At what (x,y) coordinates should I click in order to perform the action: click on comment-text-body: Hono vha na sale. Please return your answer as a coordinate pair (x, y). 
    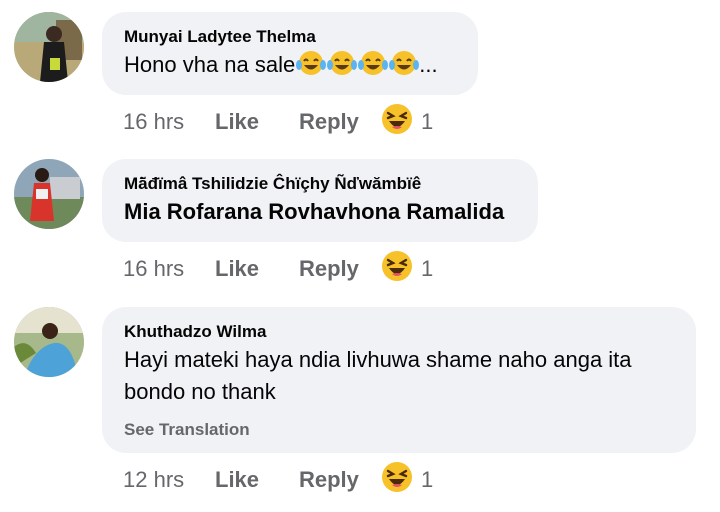
    Looking at the image, I should click on (210, 64).